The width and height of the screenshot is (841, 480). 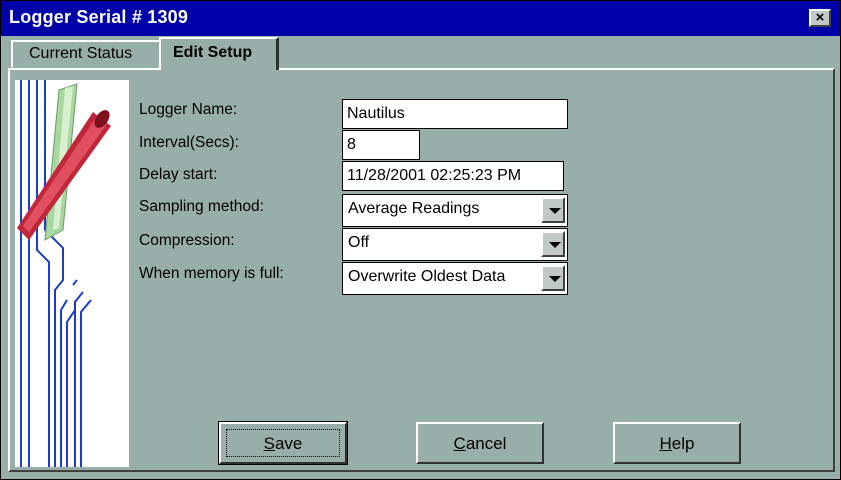 What do you see at coordinates (665, 443) in the screenshot?
I see `help-accelerator: H` at bounding box center [665, 443].